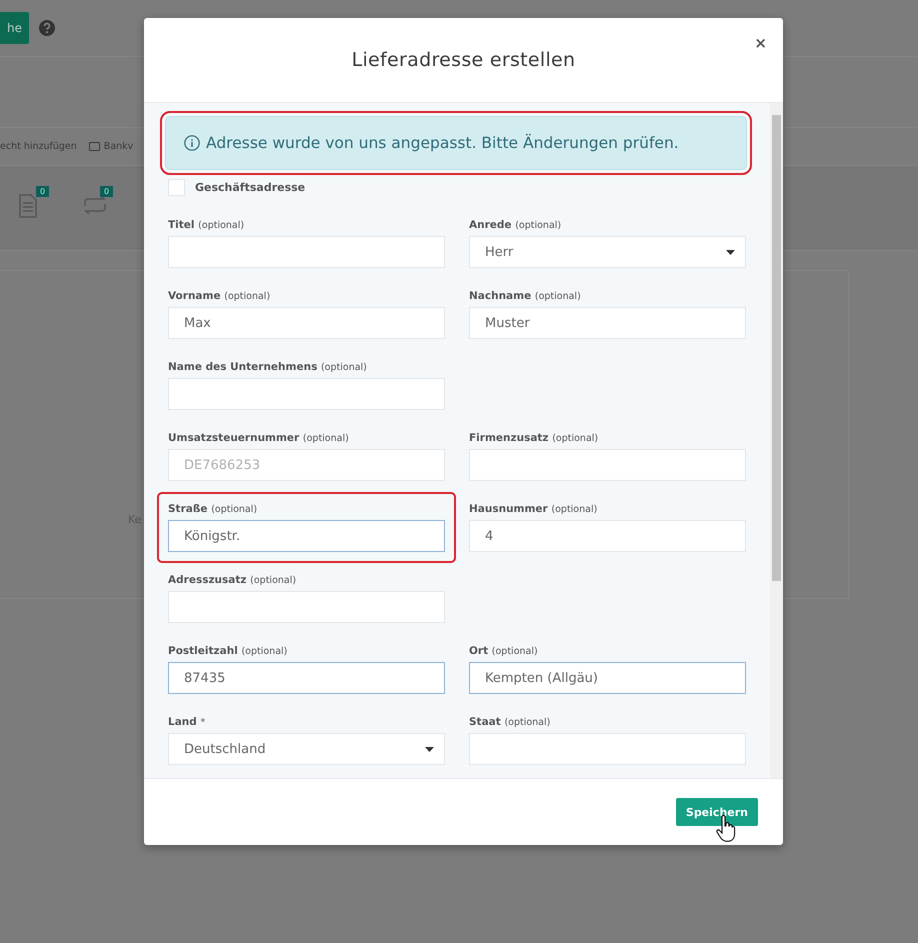  Describe the element at coordinates (259, 438) in the screenshot. I see `field-label: Umsatzsteuernummer (optional)` at that location.